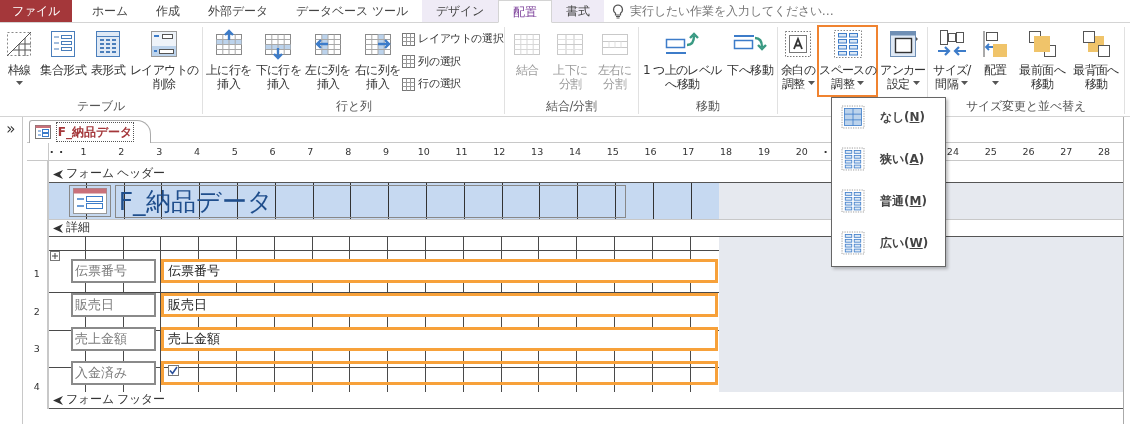 The image size is (1130, 424). Describe the element at coordinates (617, 11) in the screenshot. I see `lightbulb-icon` at that location.